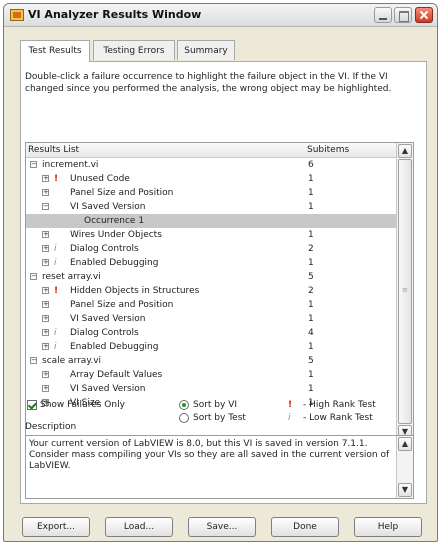 The image size is (443, 545). What do you see at coordinates (305, 527) in the screenshot?
I see `done-button: Done` at bounding box center [305, 527].